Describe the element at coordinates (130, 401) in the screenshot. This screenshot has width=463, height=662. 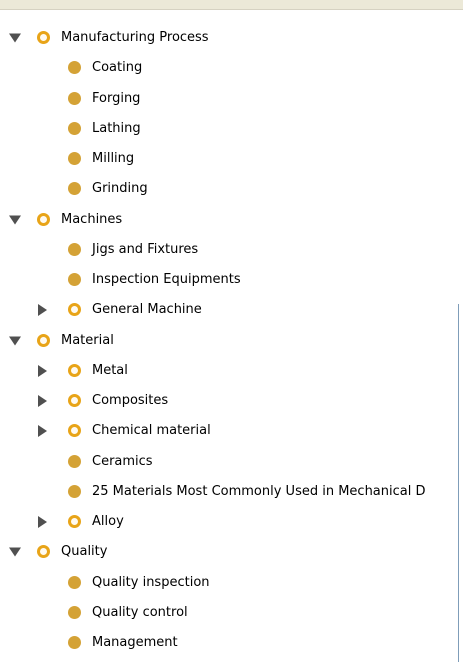
I see `tree-node-label: Composites` at that location.